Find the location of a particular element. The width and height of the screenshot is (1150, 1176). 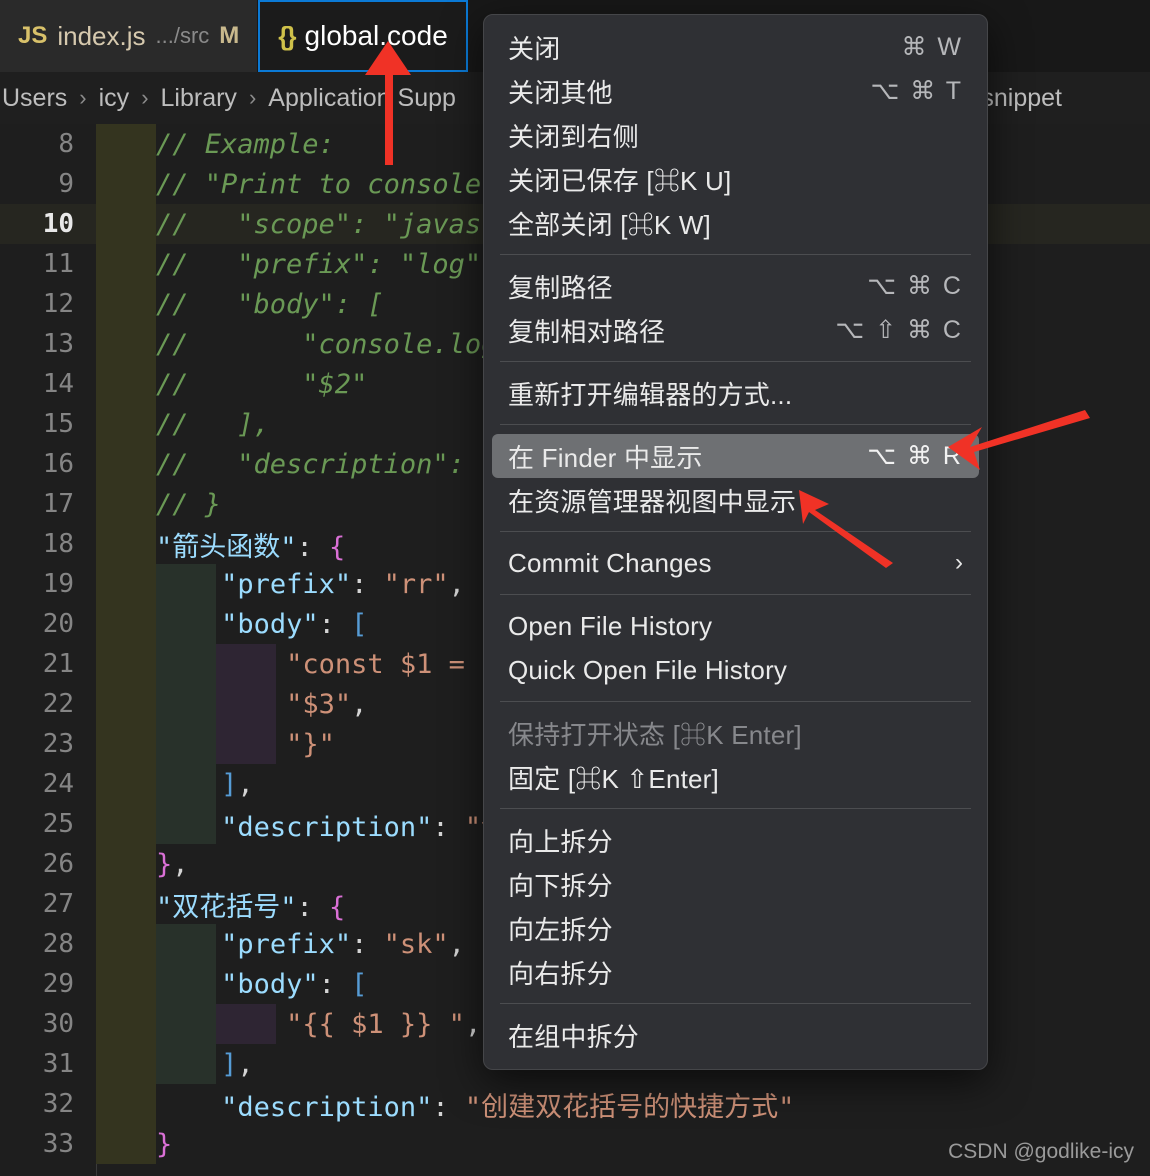

tab-index-js: JS index.js .../src M is located at coordinates (129, 36).